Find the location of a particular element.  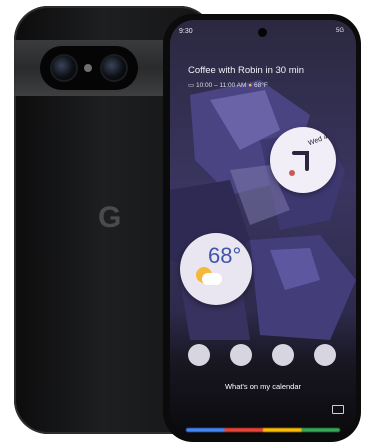

event-details: ▭ 10:00 – 11:00 AM ● 68°F is located at coordinates (228, 85).